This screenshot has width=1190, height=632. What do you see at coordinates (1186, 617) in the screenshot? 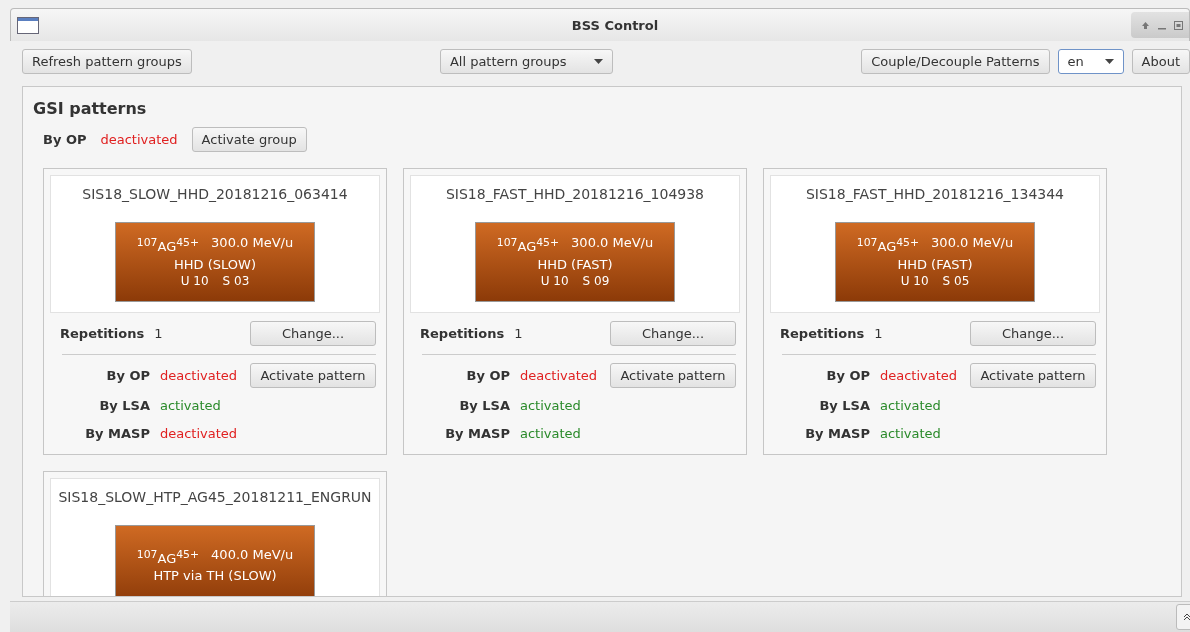
I see `chevrons-icon` at bounding box center [1186, 617].